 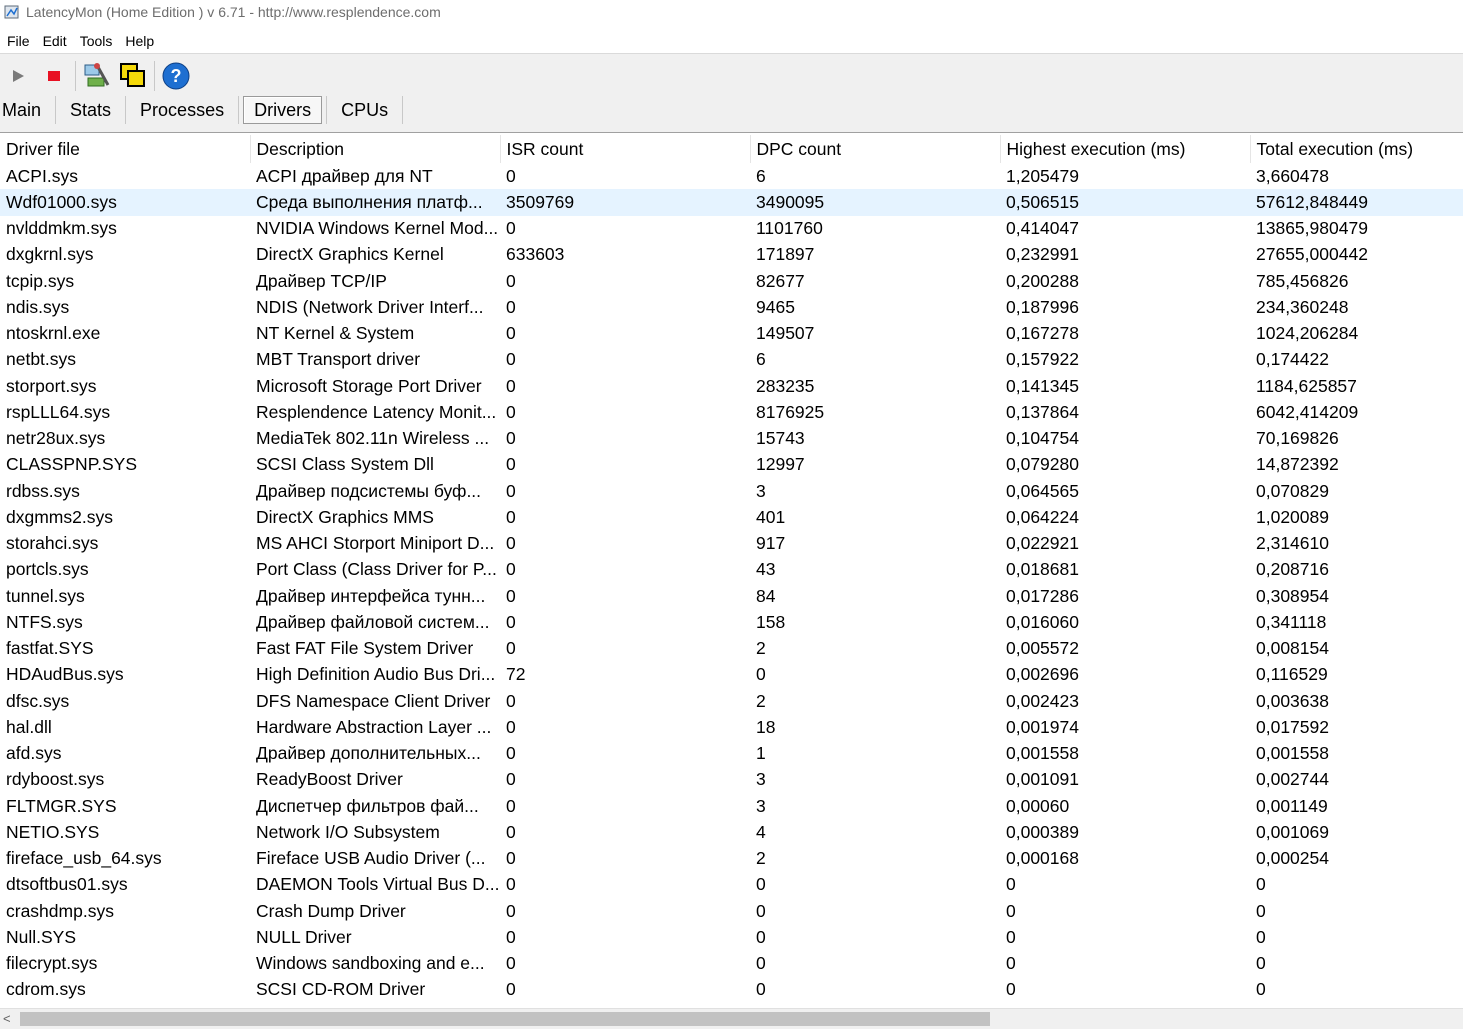 What do you see at coordinates (1292, 516) in the screenshot?
I see `cell-total-execution: 1,020089` at bounding box center [1292, 516].